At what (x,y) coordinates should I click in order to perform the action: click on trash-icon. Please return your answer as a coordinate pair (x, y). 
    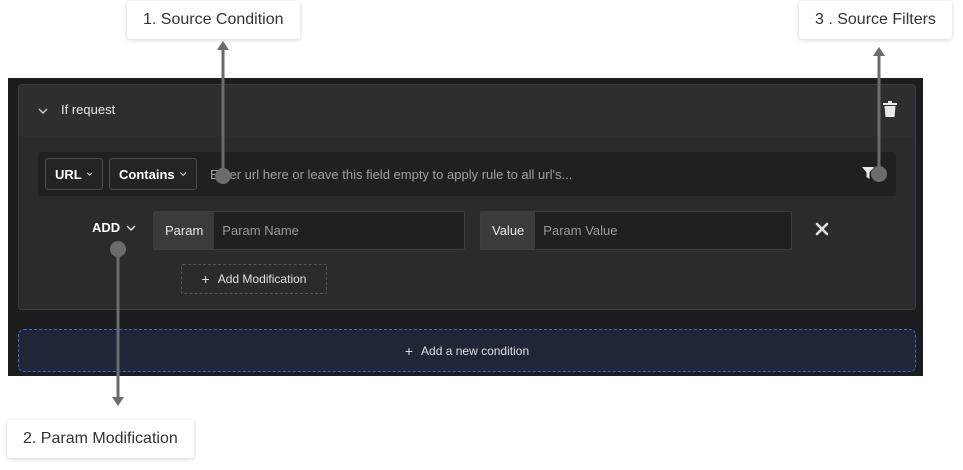
    Looking at the image, I should click on (890, 109).